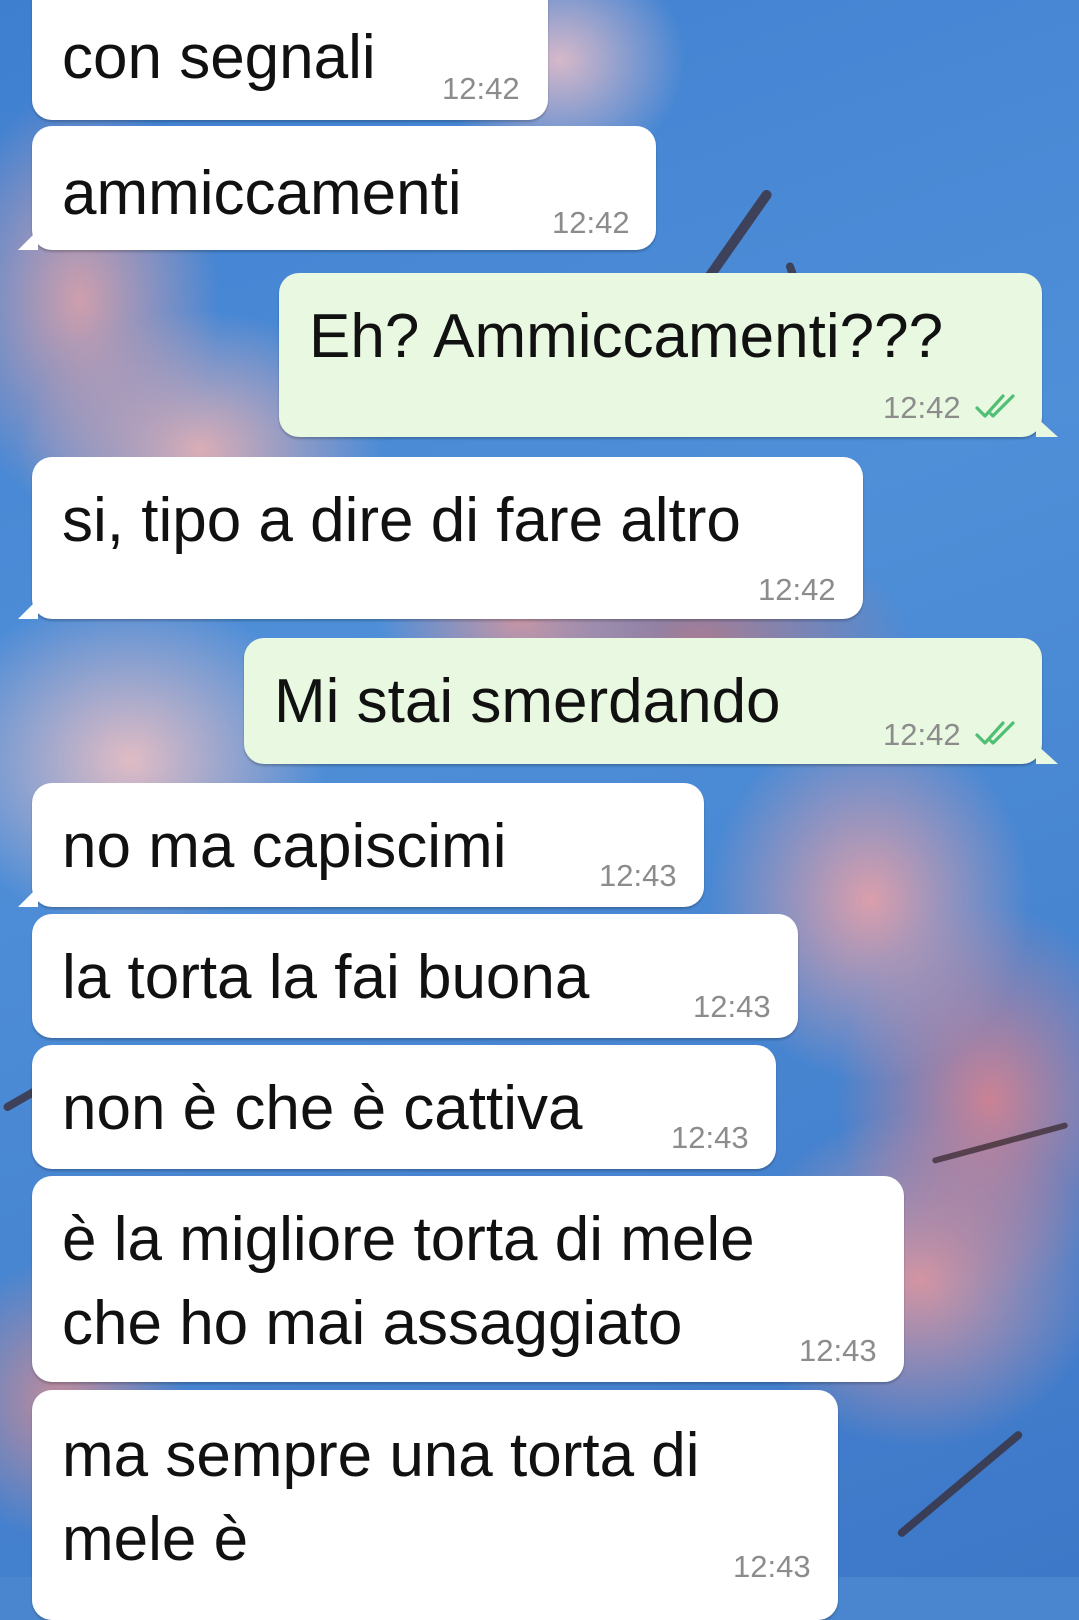 The height and width of the screenshot is (1620, 1079). I want to click on message-text: ammiccamenti, so click(262, 193).